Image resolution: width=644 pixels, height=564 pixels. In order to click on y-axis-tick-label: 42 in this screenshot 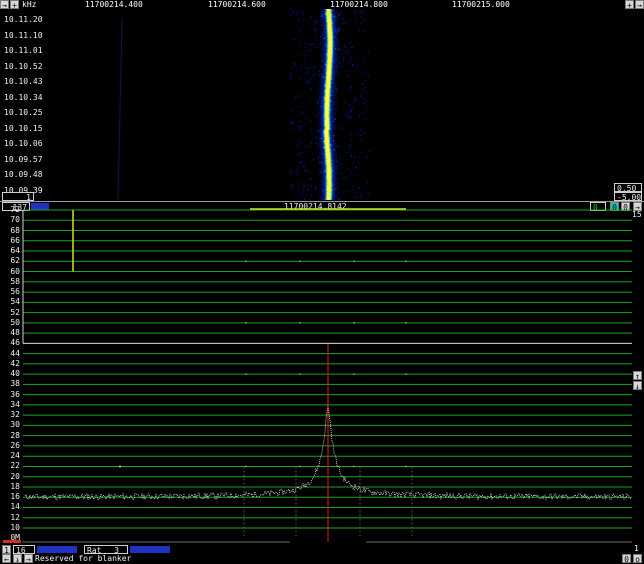, I will do `click(15, 363)`.